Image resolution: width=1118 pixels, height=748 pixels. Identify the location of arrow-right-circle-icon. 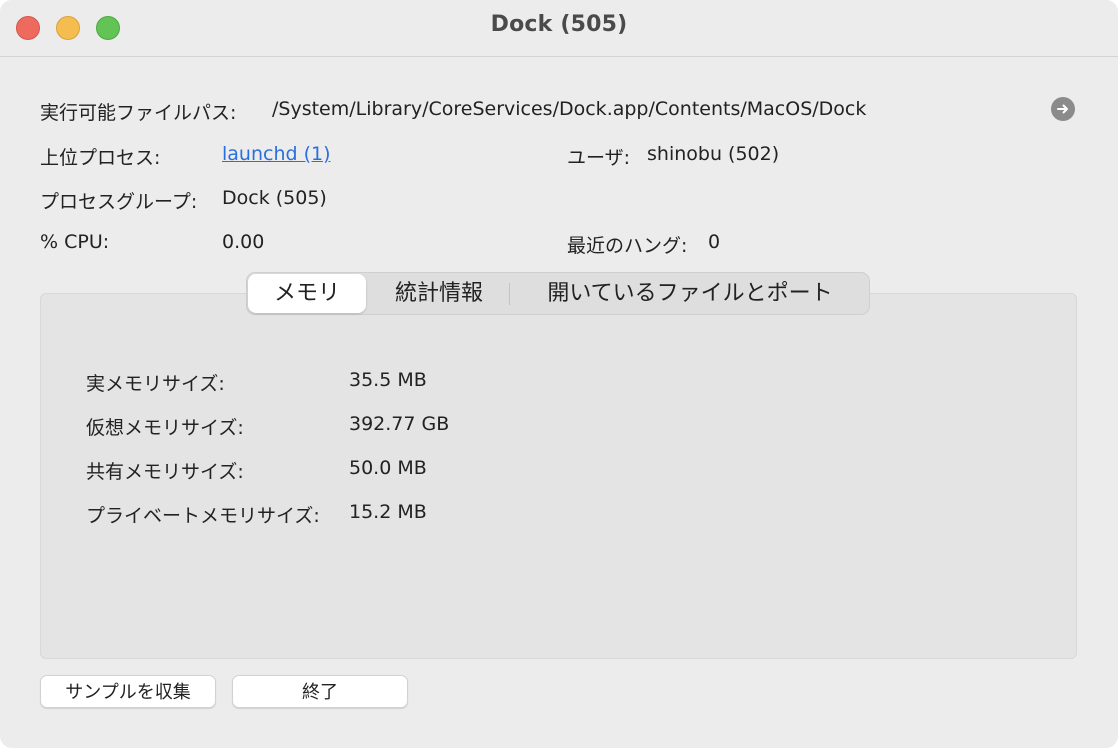
(1062, 109).